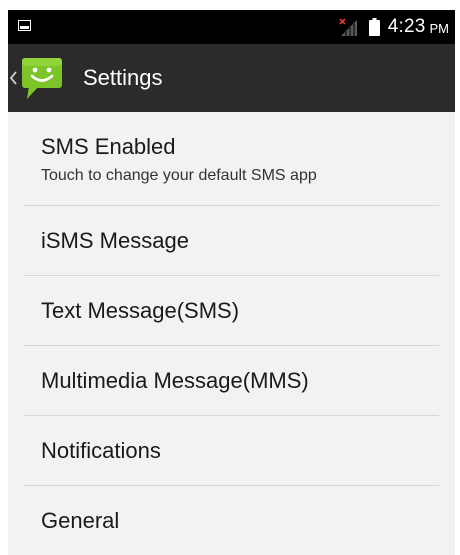 Image resolution: width=460 pixels, height=555 pixels. Describe the element at coordinates (123, 77) in the screenshot. I see `page-title: Settings` at that location.